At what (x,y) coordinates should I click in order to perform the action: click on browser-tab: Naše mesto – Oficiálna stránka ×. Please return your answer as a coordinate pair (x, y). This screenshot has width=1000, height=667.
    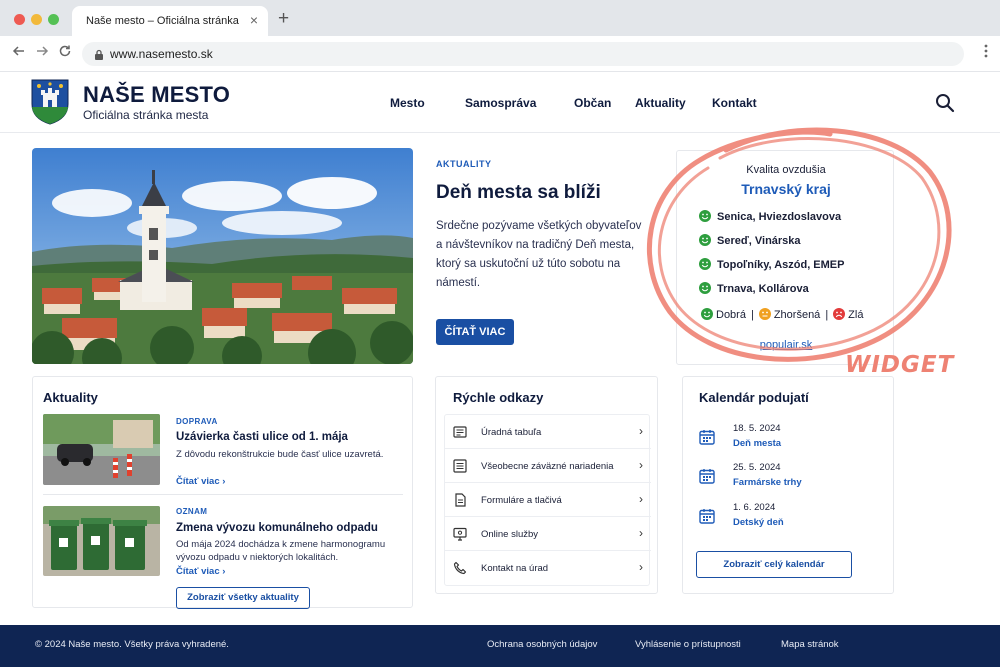
    Looking at the image, I should click on (170, 21).